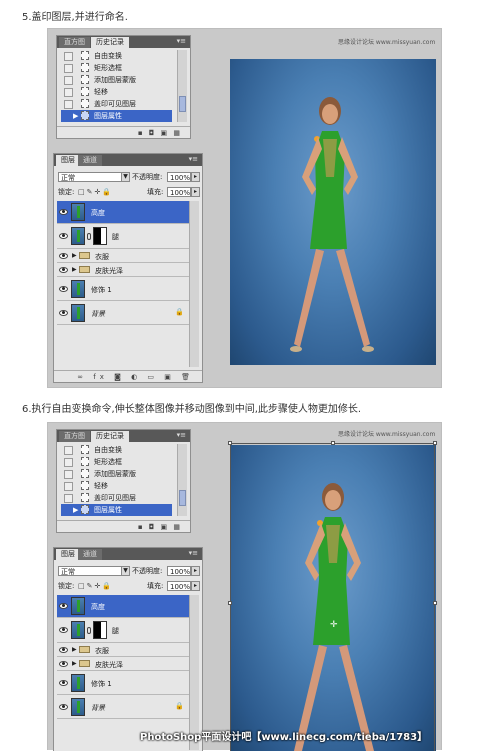  I want to click on step-5-caption: 5.盖印图层,并进行命名., so click(75, 17).